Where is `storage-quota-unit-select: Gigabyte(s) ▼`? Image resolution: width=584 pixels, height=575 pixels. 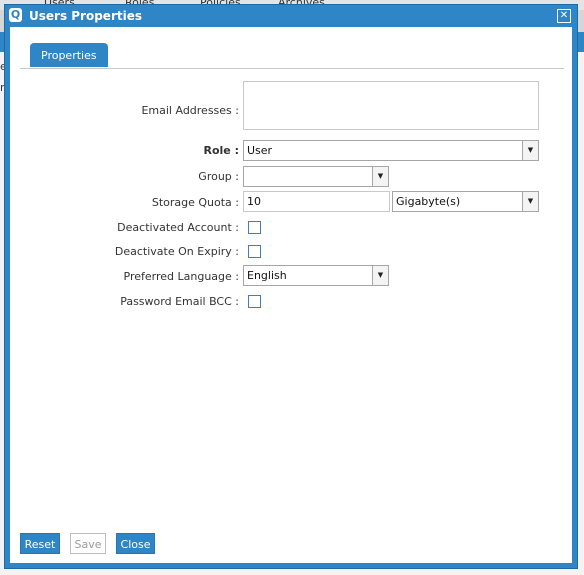 storage-quota-unit-select: Gigabyte(s) ▼ is located at coordinates (465, 201).